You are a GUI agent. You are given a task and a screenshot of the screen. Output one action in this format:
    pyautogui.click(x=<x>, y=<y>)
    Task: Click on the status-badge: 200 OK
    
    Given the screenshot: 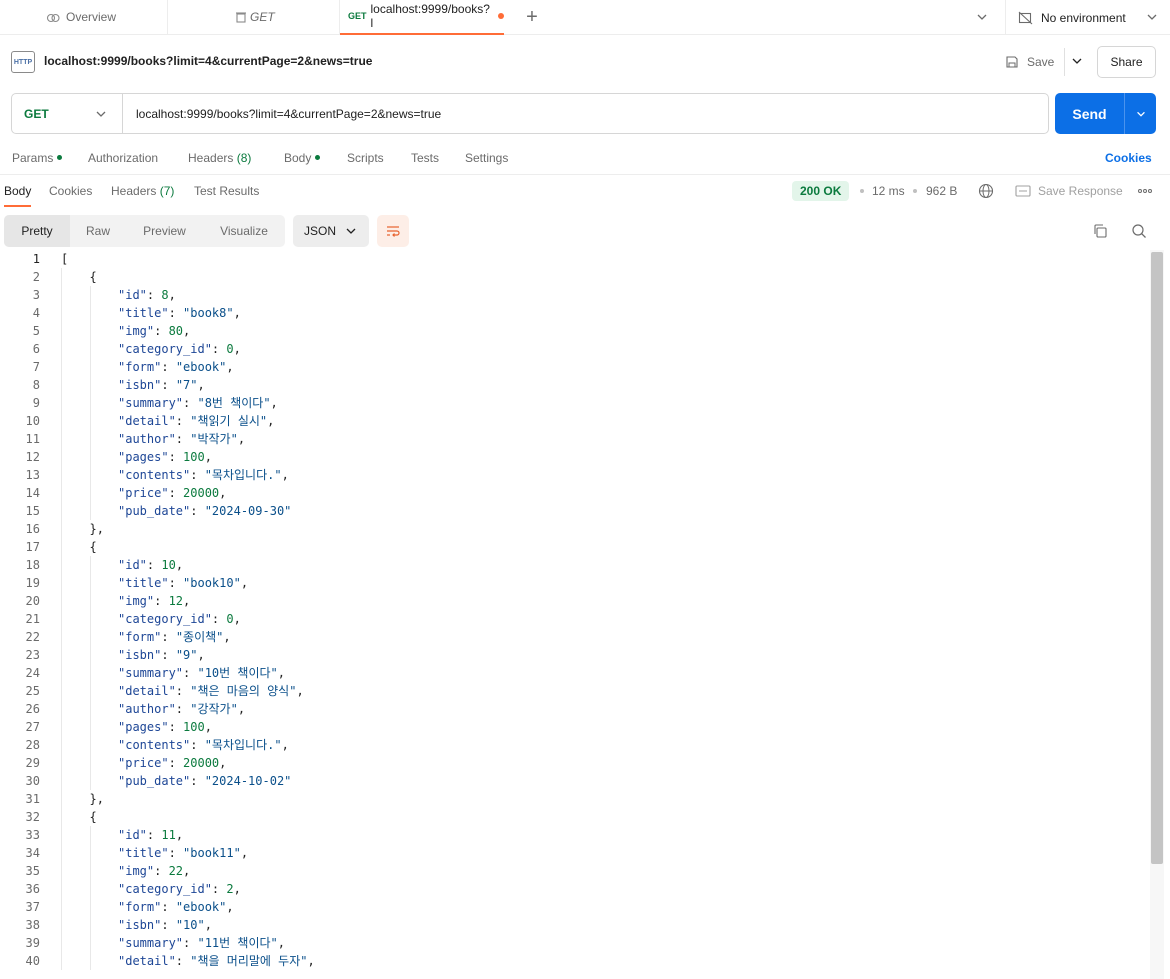 What is the action you would take?
    pyautogui.click(x=821, y=191)
    